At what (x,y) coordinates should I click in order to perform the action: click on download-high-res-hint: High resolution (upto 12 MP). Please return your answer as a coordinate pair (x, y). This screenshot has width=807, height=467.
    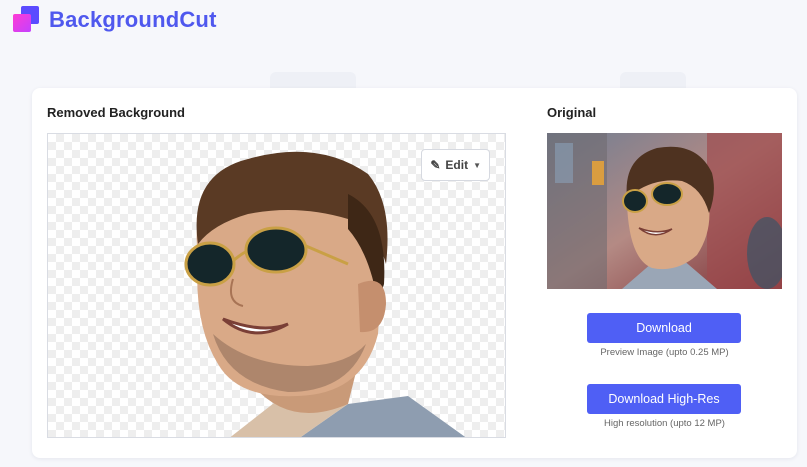
    Looking at the image, I should click on (664, 423).